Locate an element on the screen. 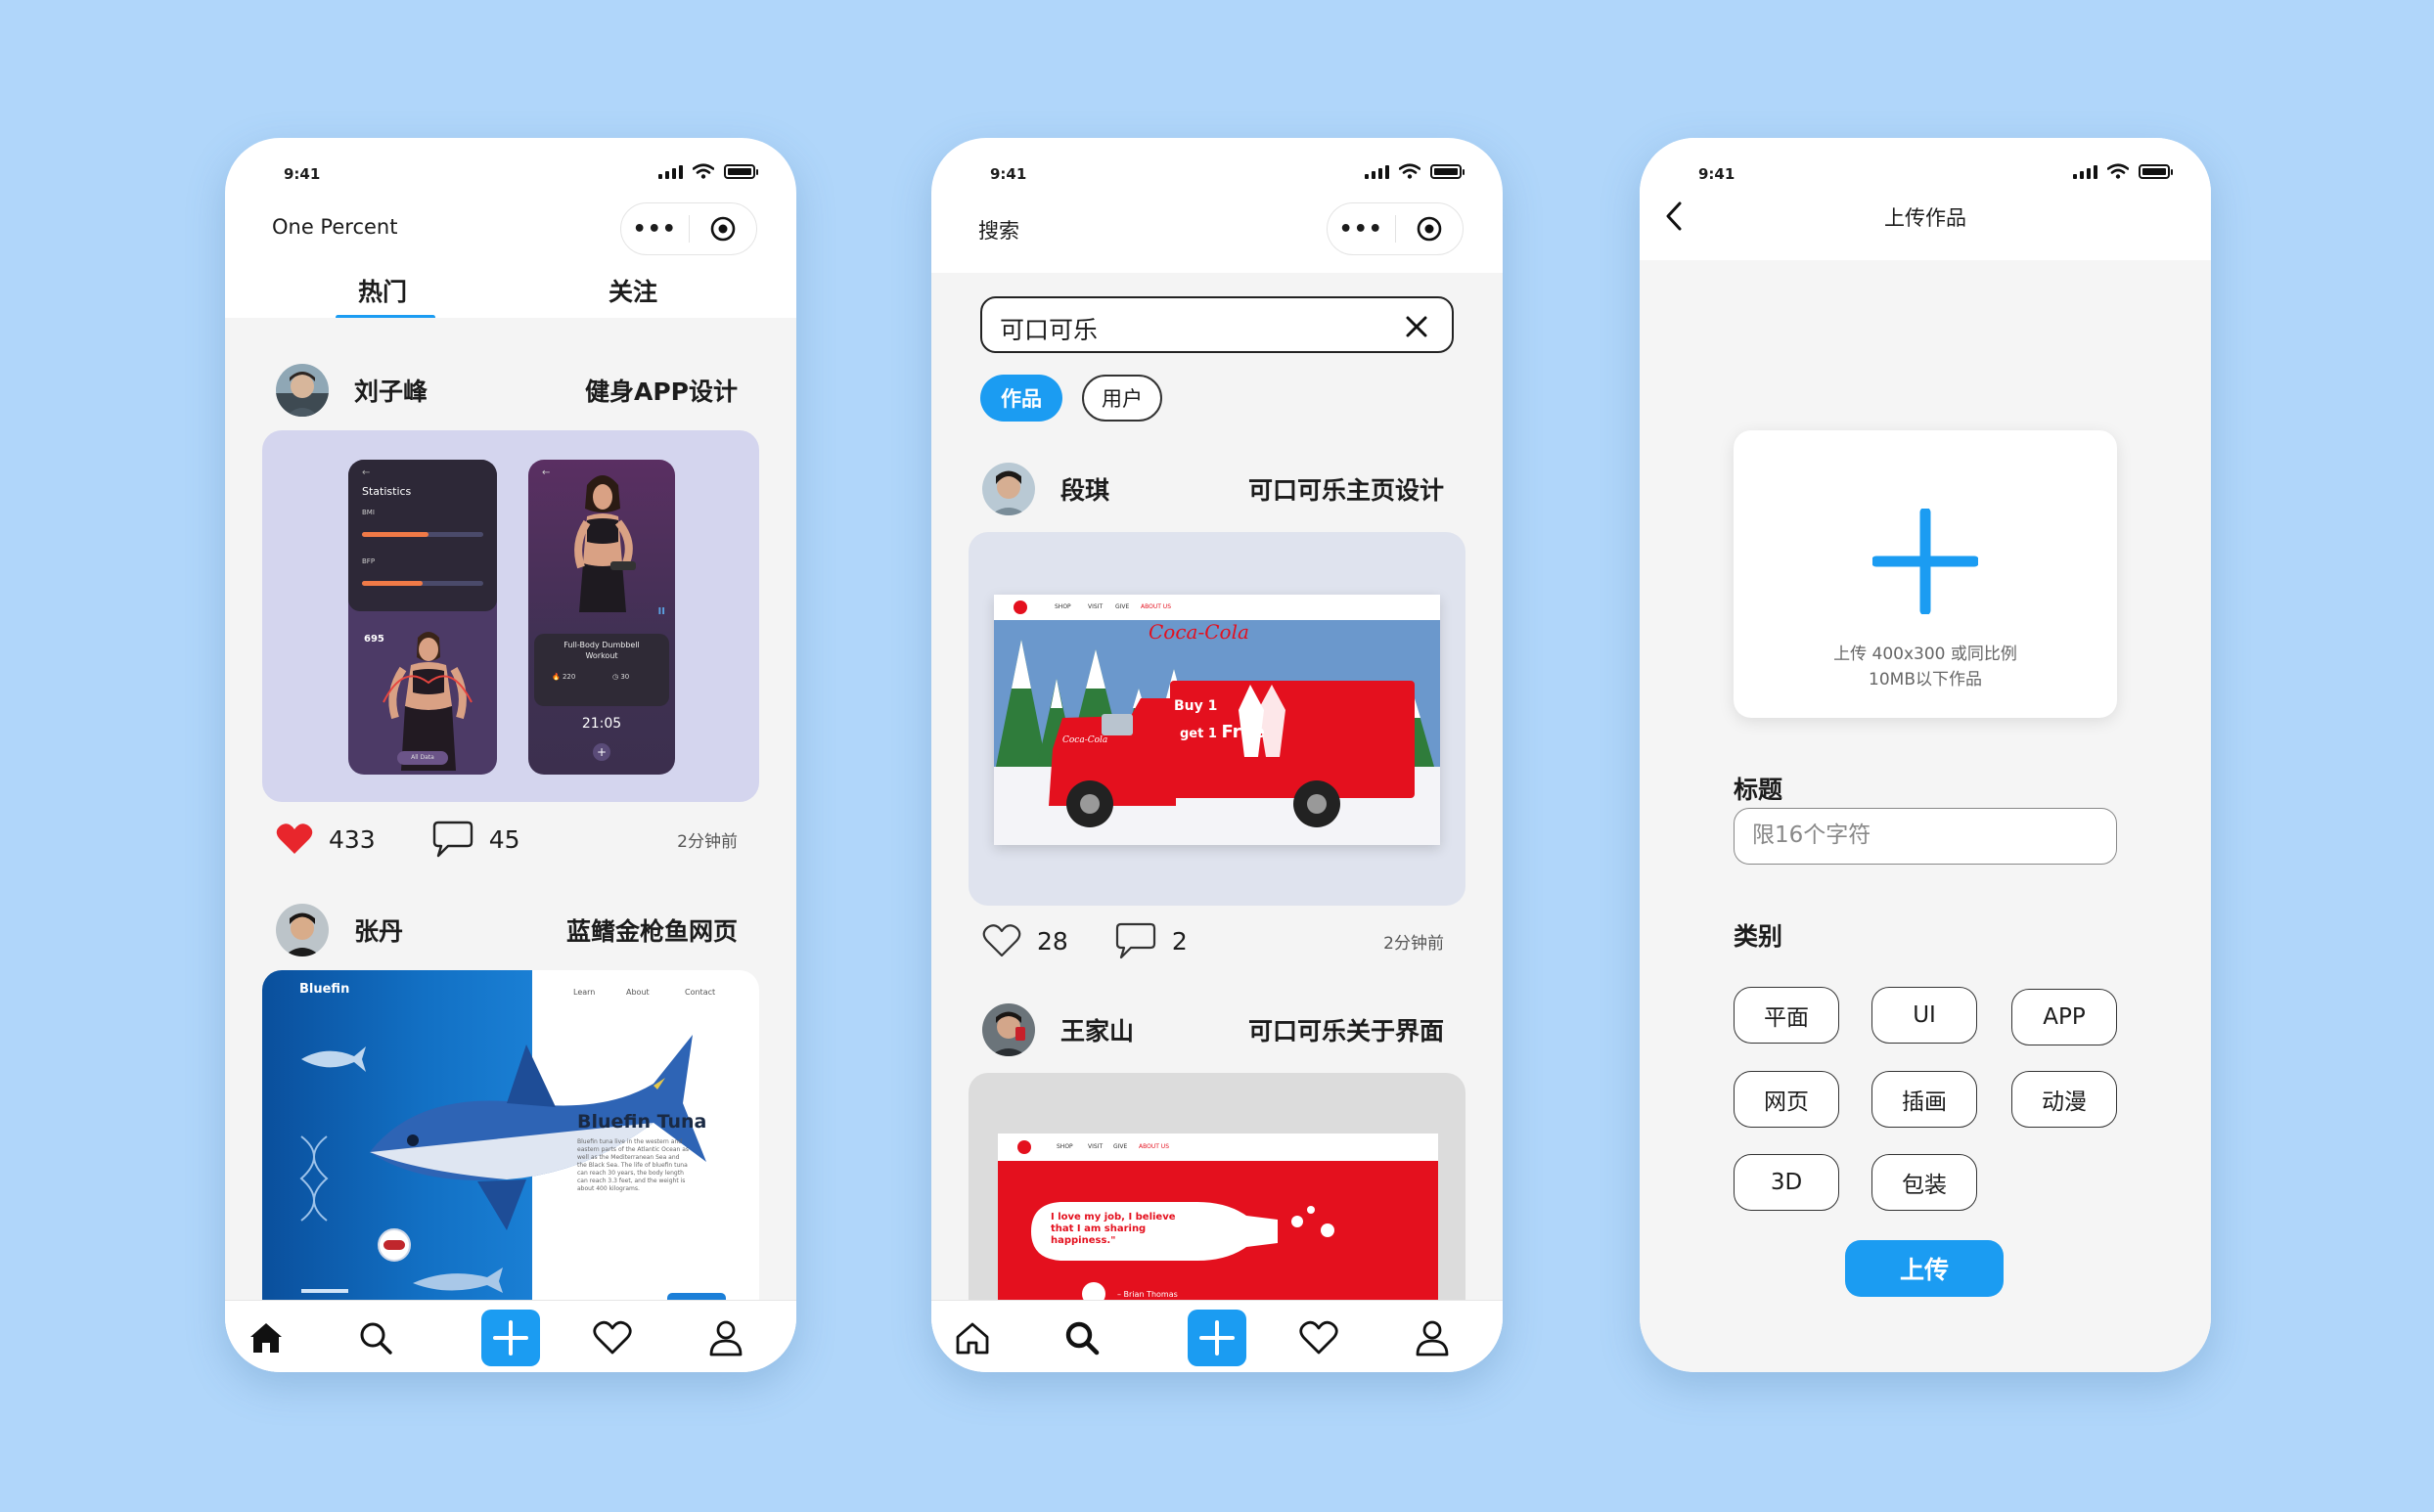 The image size is (2434, 1512). heart-outline-icon is located at coordinates (1002, 941).